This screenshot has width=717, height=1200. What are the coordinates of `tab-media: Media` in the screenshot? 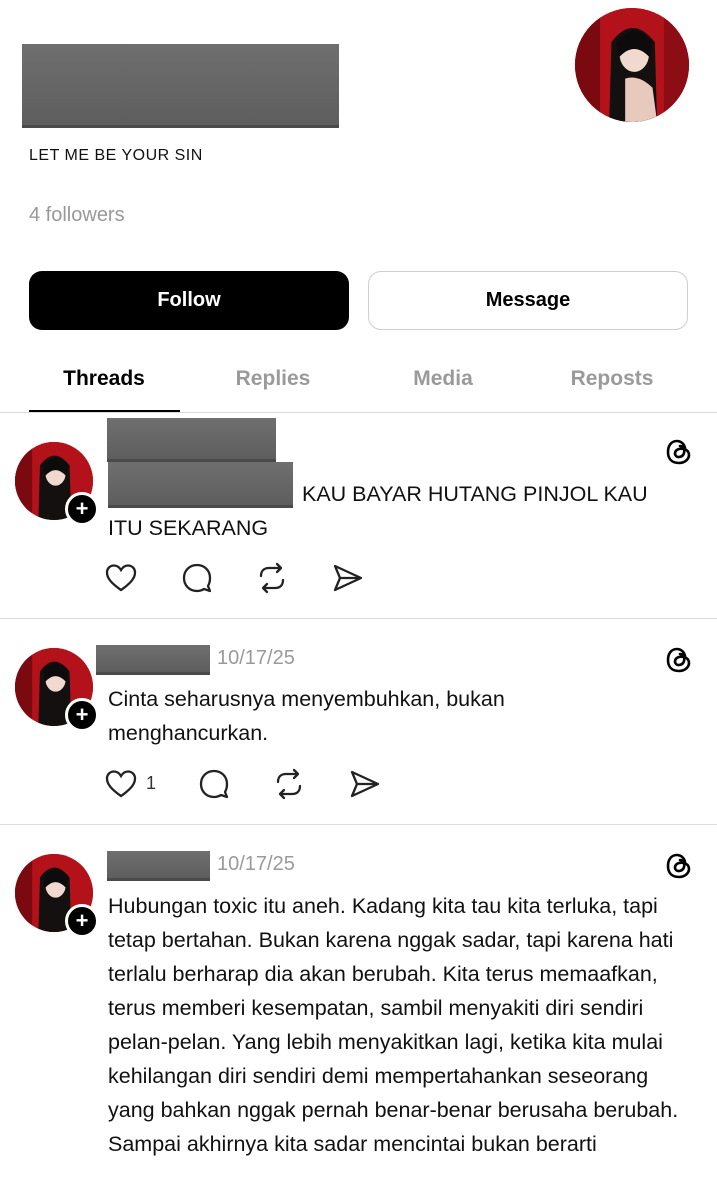 It's located at (443, 379).